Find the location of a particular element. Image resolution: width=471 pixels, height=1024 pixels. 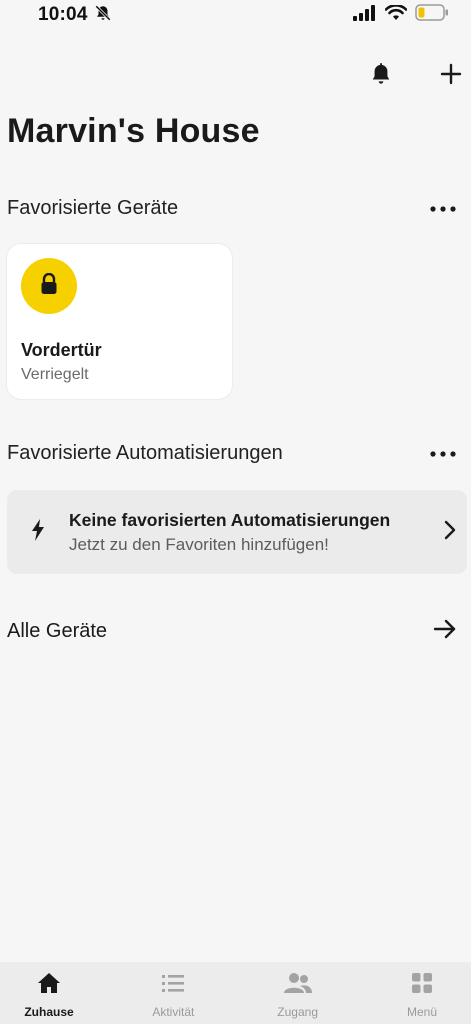

device-name: Vordertür is located at coordinates (61, 350).